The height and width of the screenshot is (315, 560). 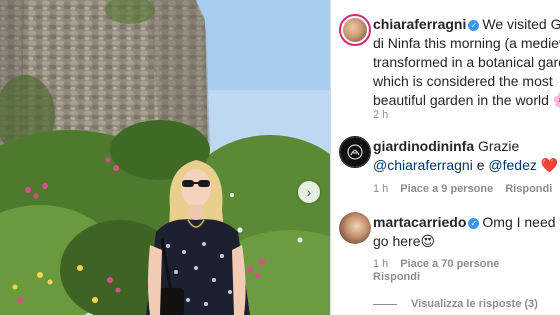 What do you see at coordinates (521, 24) in the screenshot?
I see `caption-text: We visited Gia` at bounding box center [521, 24].